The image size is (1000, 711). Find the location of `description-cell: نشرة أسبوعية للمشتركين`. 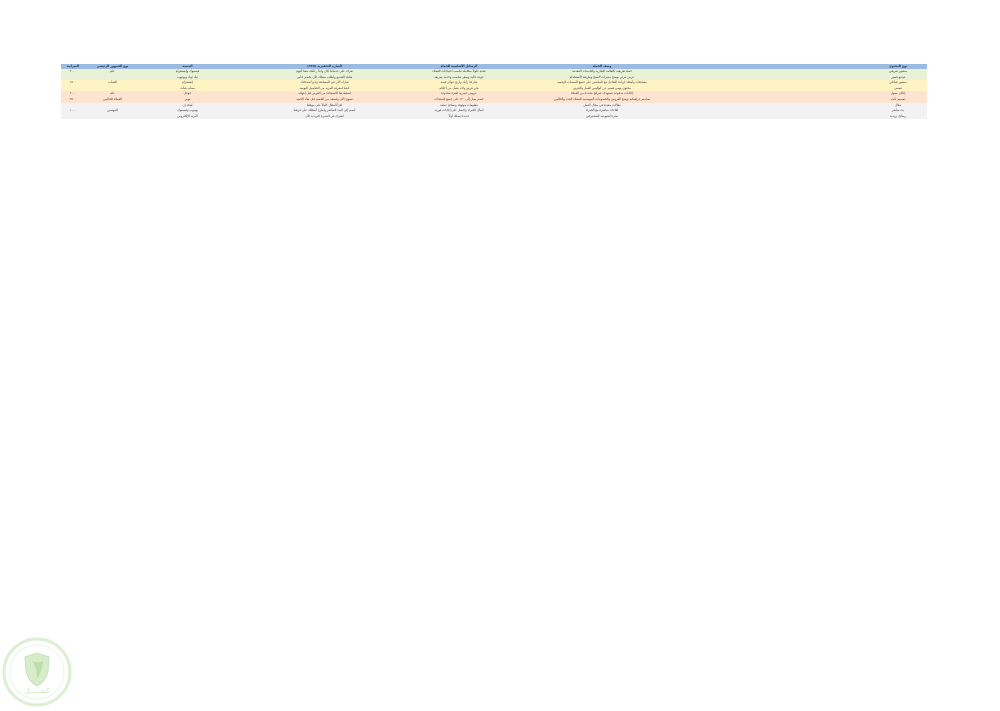

description-cell: نشرة أسبوعية للمشتركين is located at coordinates (602, 115).